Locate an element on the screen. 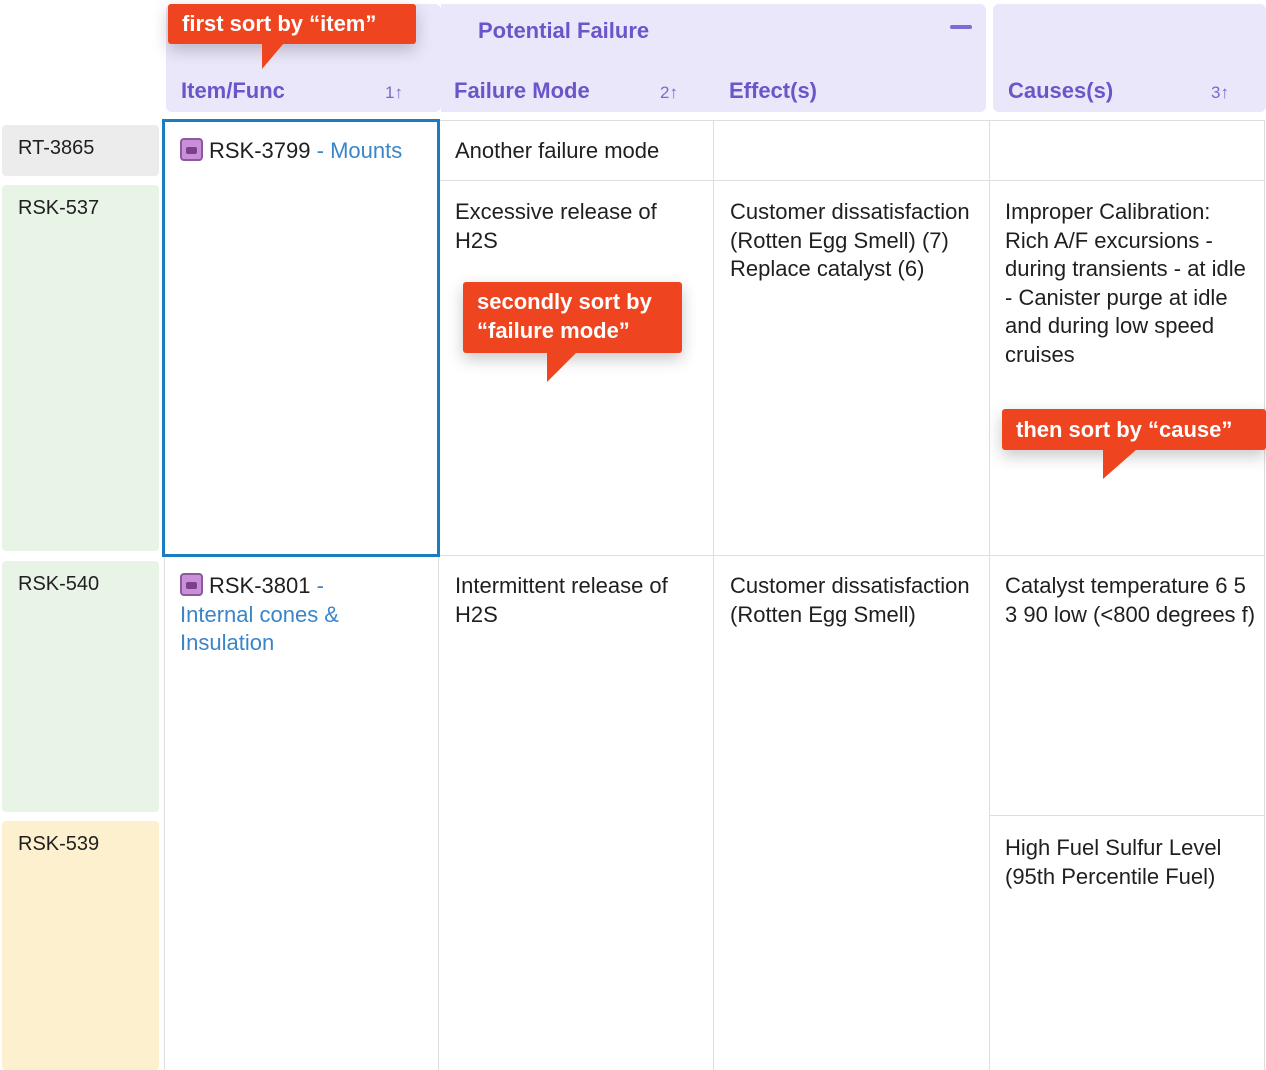 This screenshot has height=1070, width=1266. failure-mode-cell: Excessive release of H2S is located at coordinates (575, 226).